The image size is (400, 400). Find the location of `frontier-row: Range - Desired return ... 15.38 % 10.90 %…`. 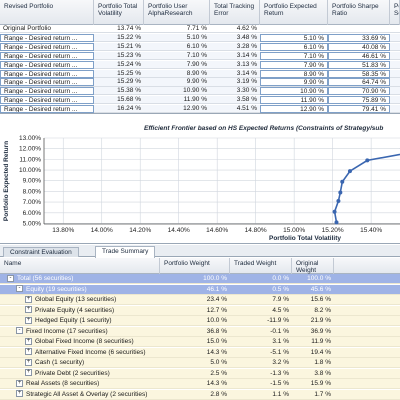

frontier-row: Range - Desired return ... 15.38 % 10.90 %… is located at coordinates (200, 91).